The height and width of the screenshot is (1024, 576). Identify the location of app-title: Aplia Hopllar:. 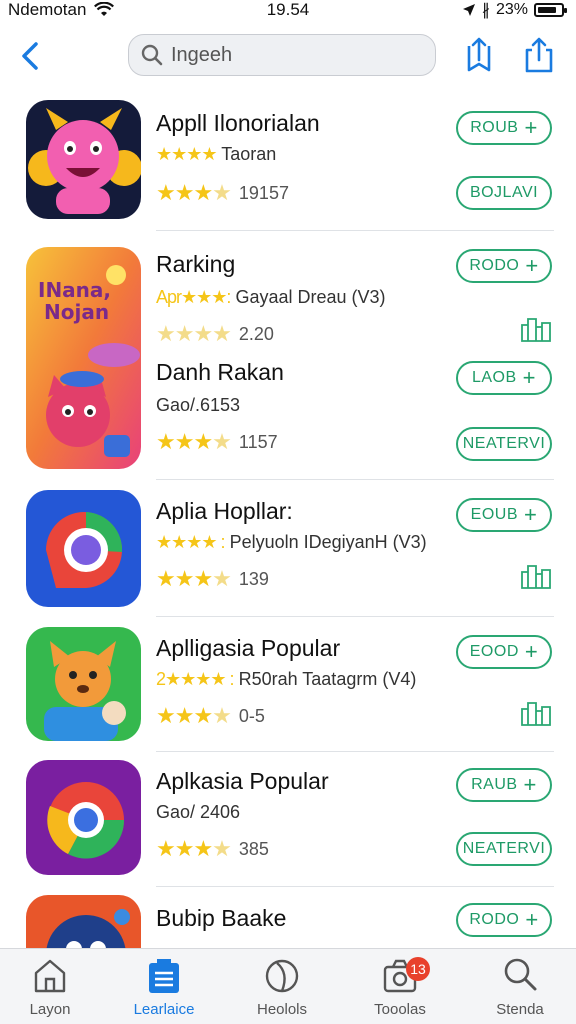
(224, 511).